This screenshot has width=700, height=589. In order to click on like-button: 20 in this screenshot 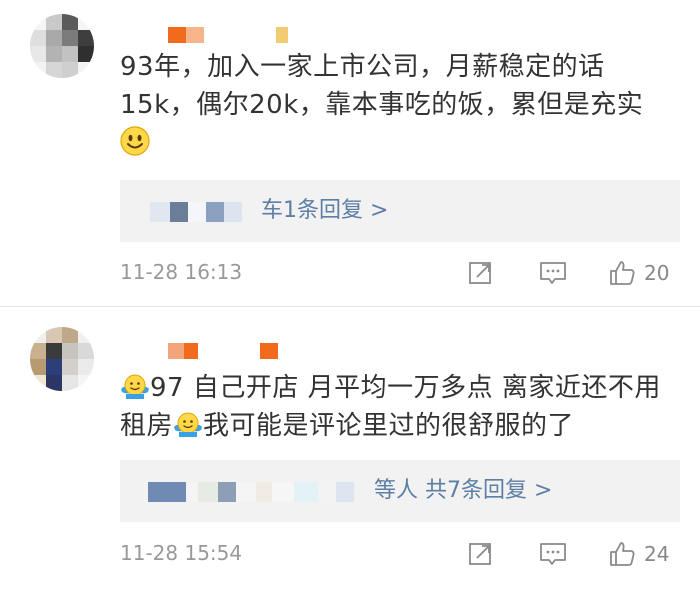, I will do `click(638, 273)`.